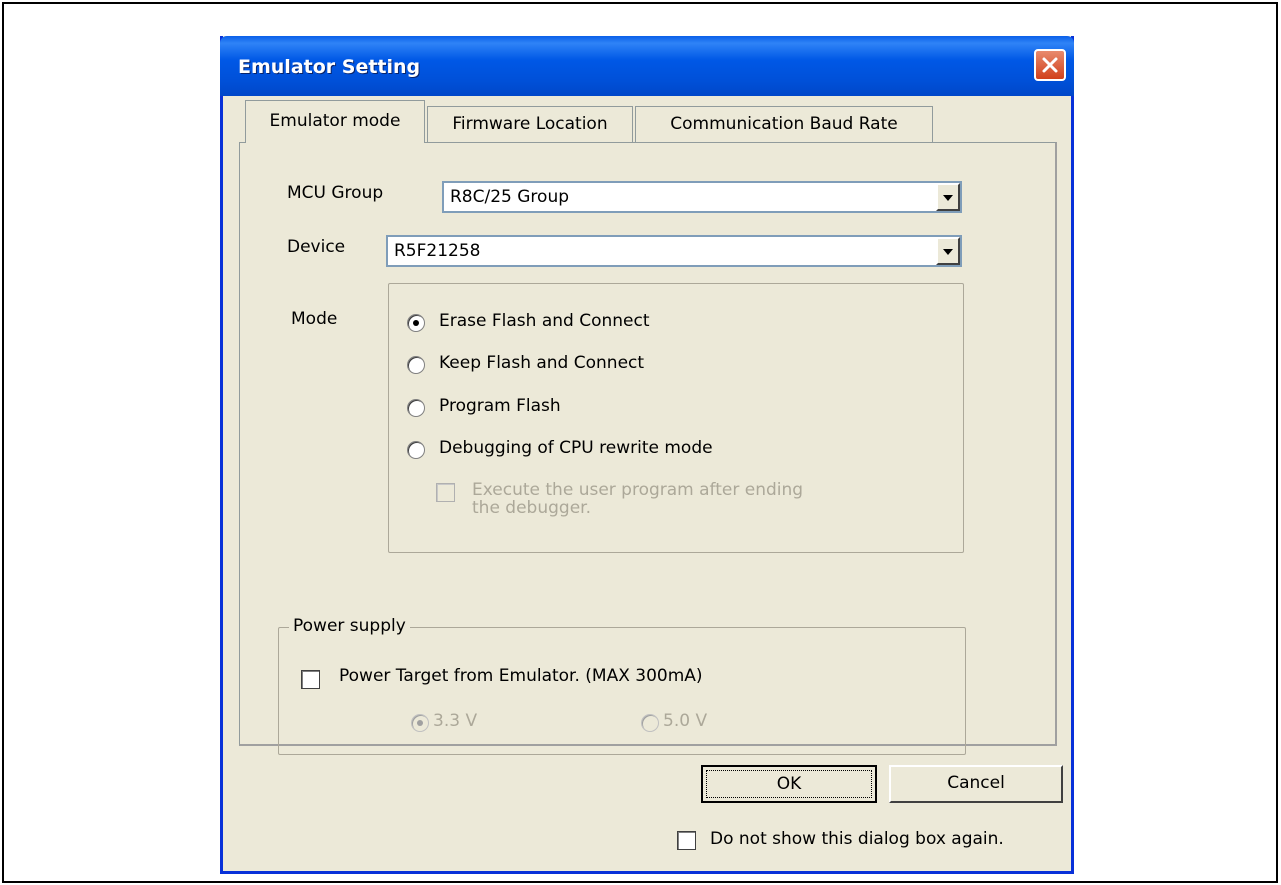 The image size is (1281, 885). I want to click on device-label: Device, so click(316, 247).